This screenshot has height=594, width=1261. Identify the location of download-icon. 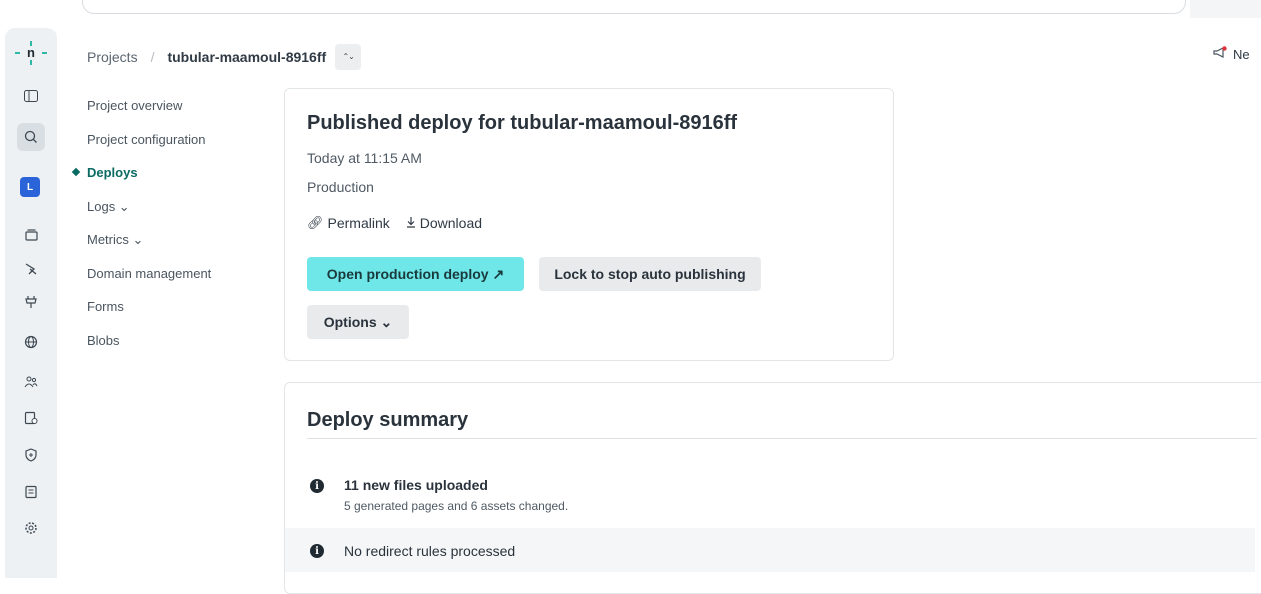
(411, 223).